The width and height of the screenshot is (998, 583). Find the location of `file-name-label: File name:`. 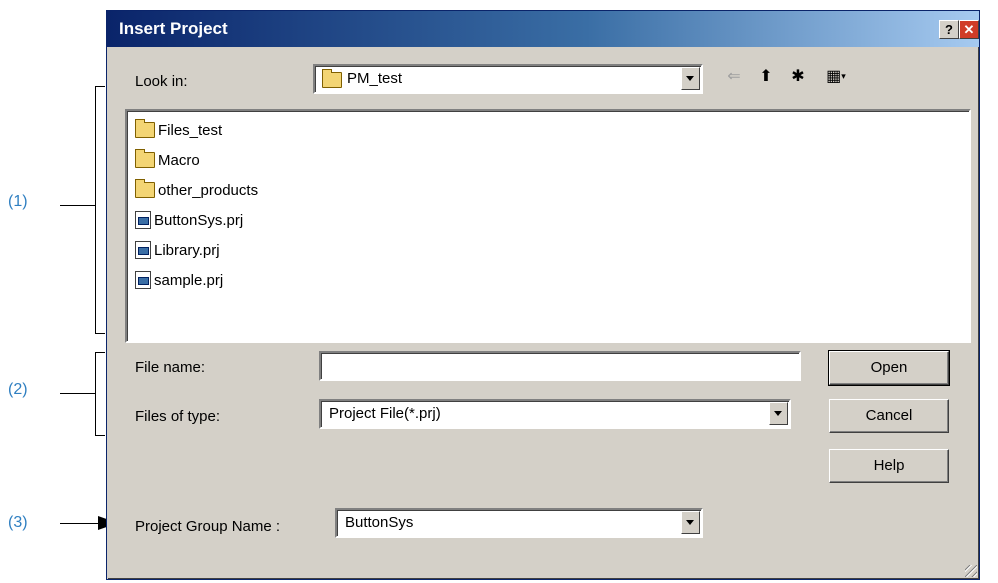

file-name-label: File name: is located at coordinates (170, 367).